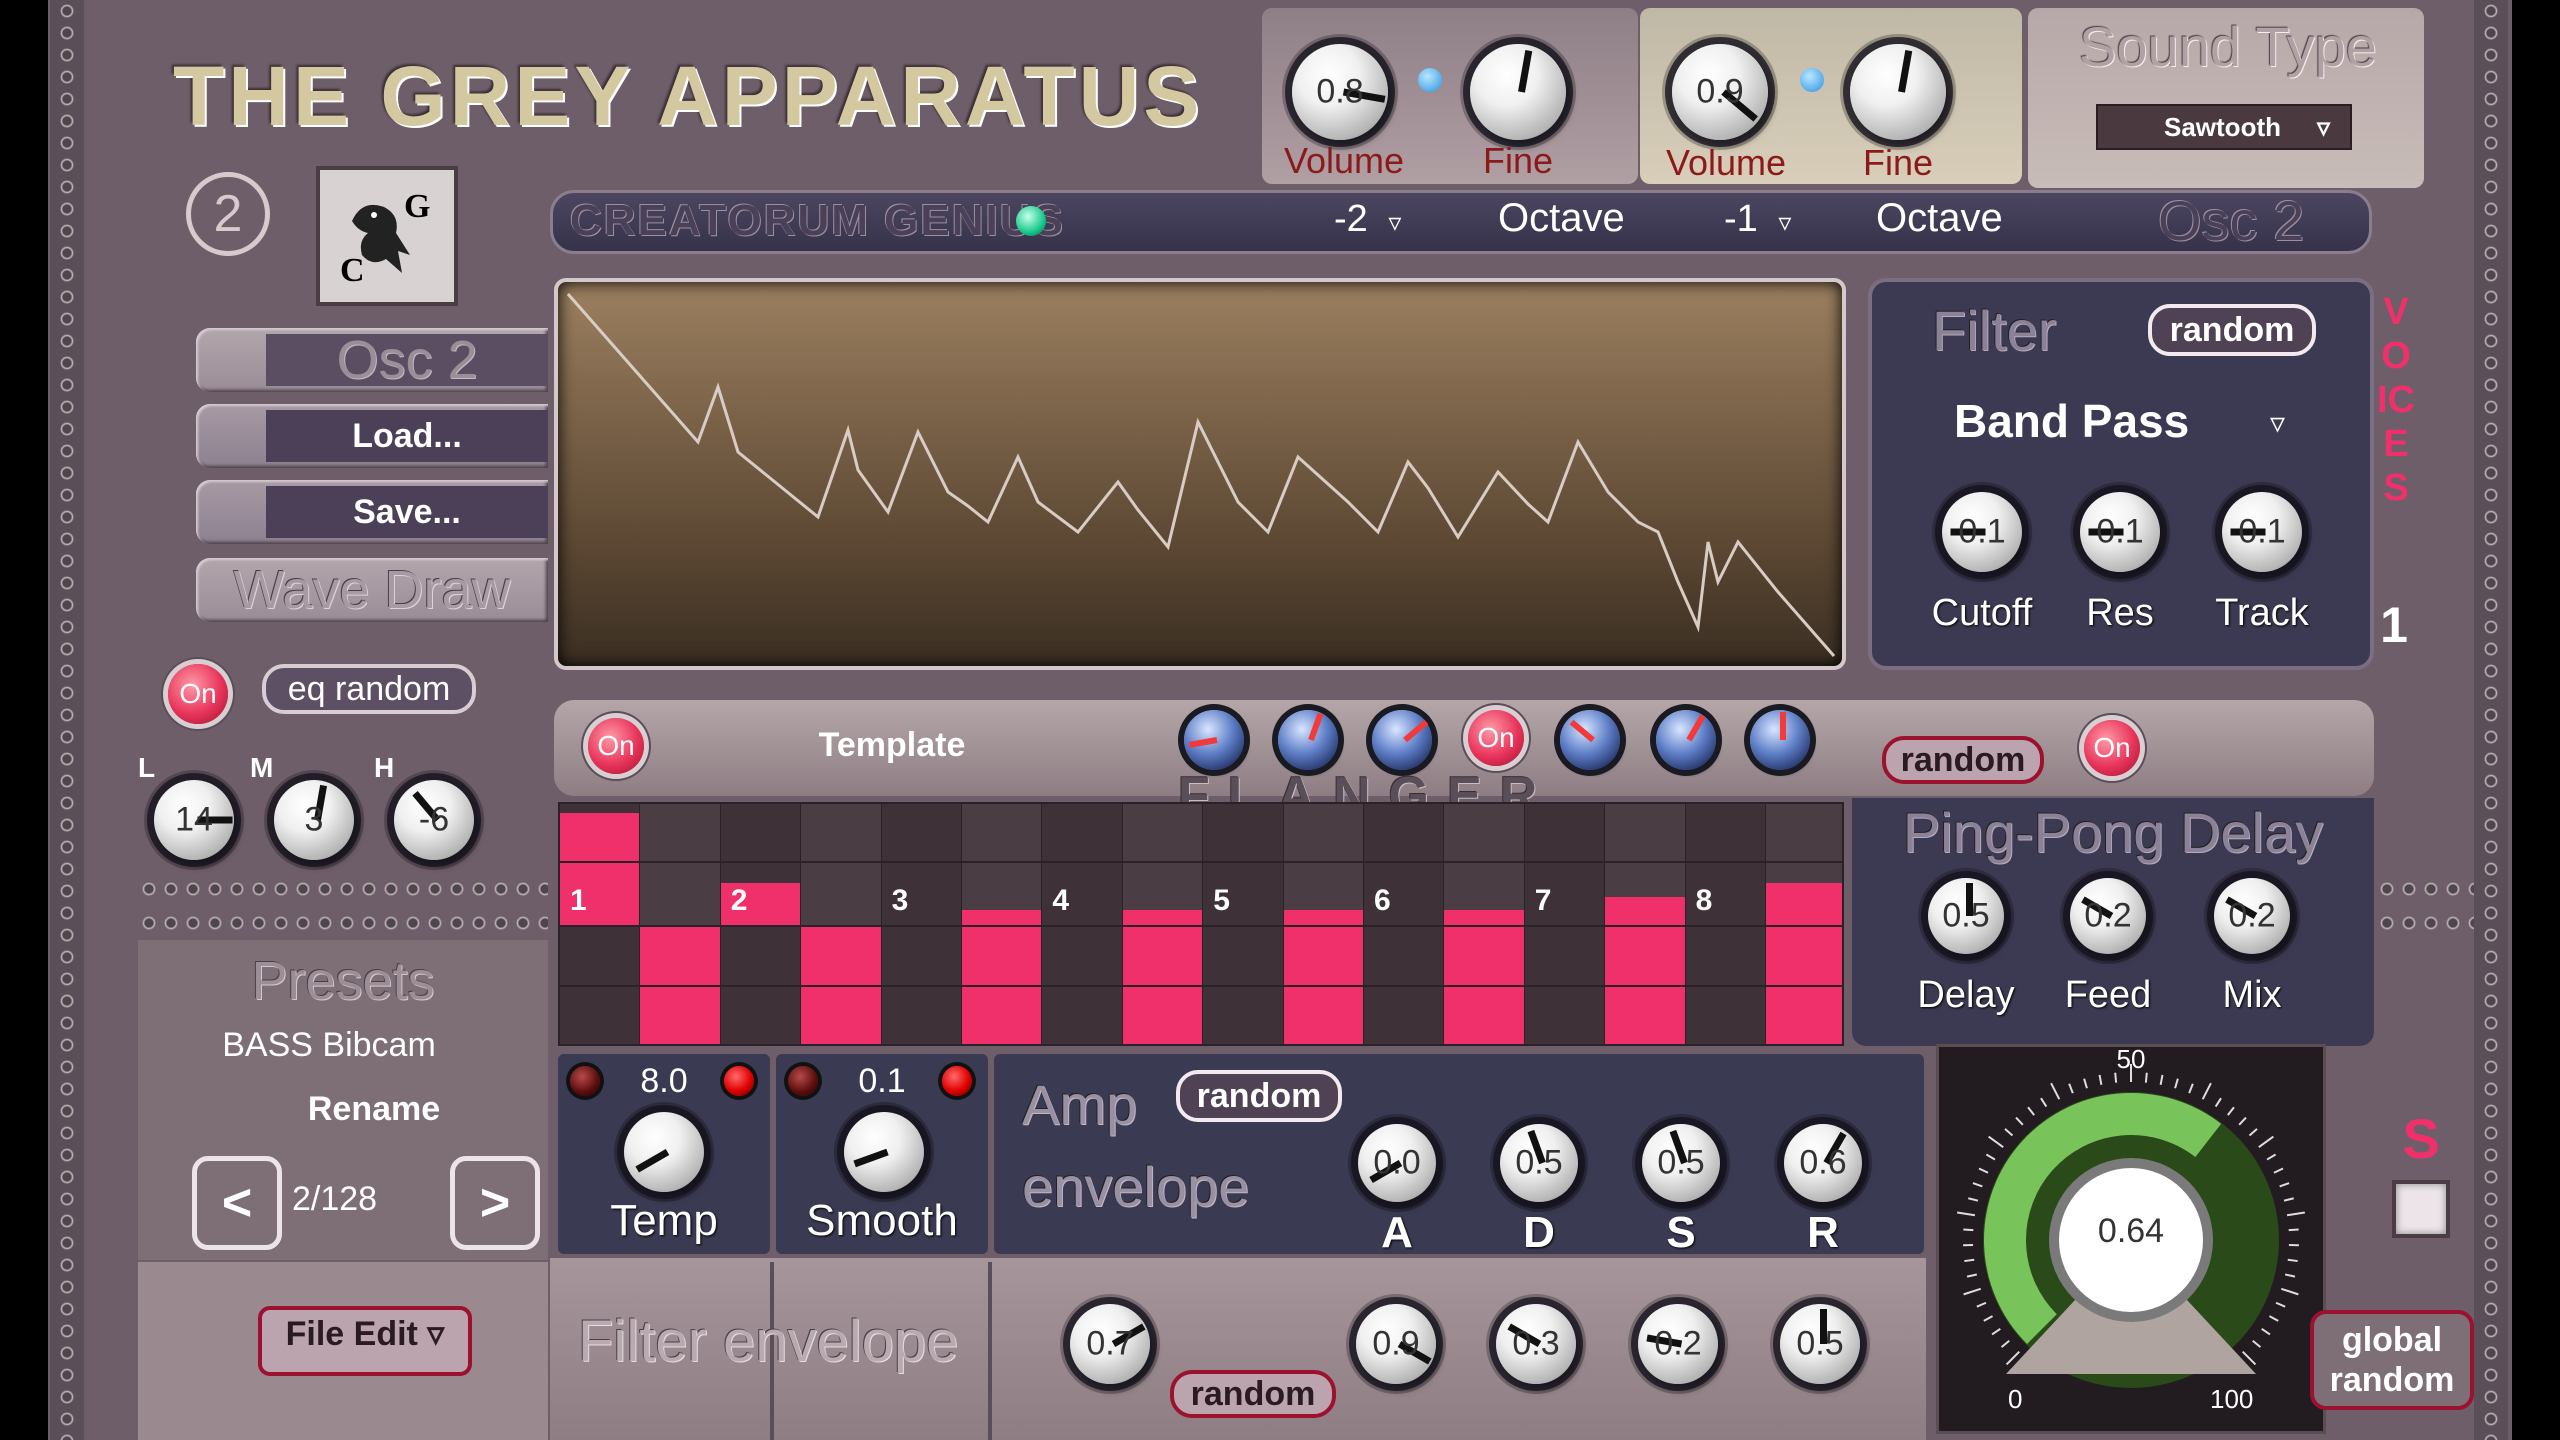 The width and height of the screenshot is (2560, 1440). What do you see at coordinates (407, 360) in the screenshot?
I see `osc1-tab-label: Osc 2` at bounding box center [407, 360].